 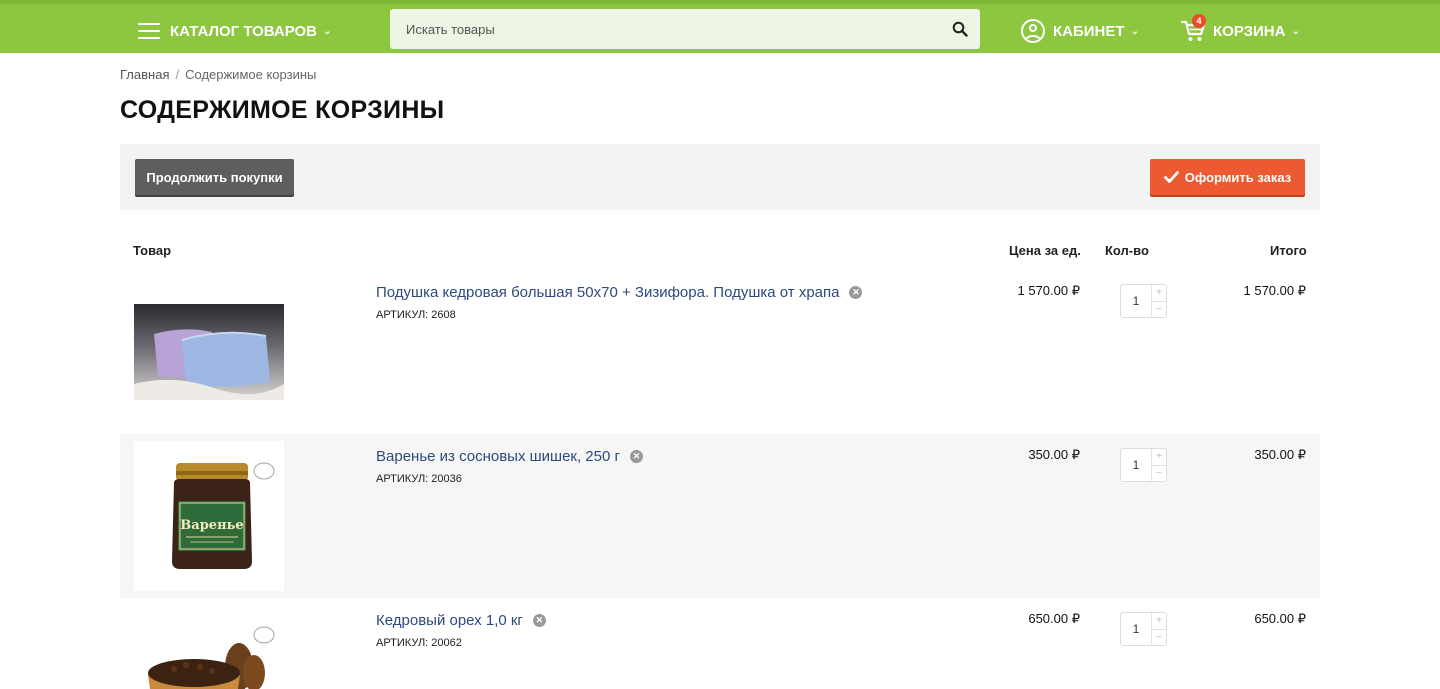 I want to click on continue-shopping-button: Продолжить покупки, so click(x=214, y=177).